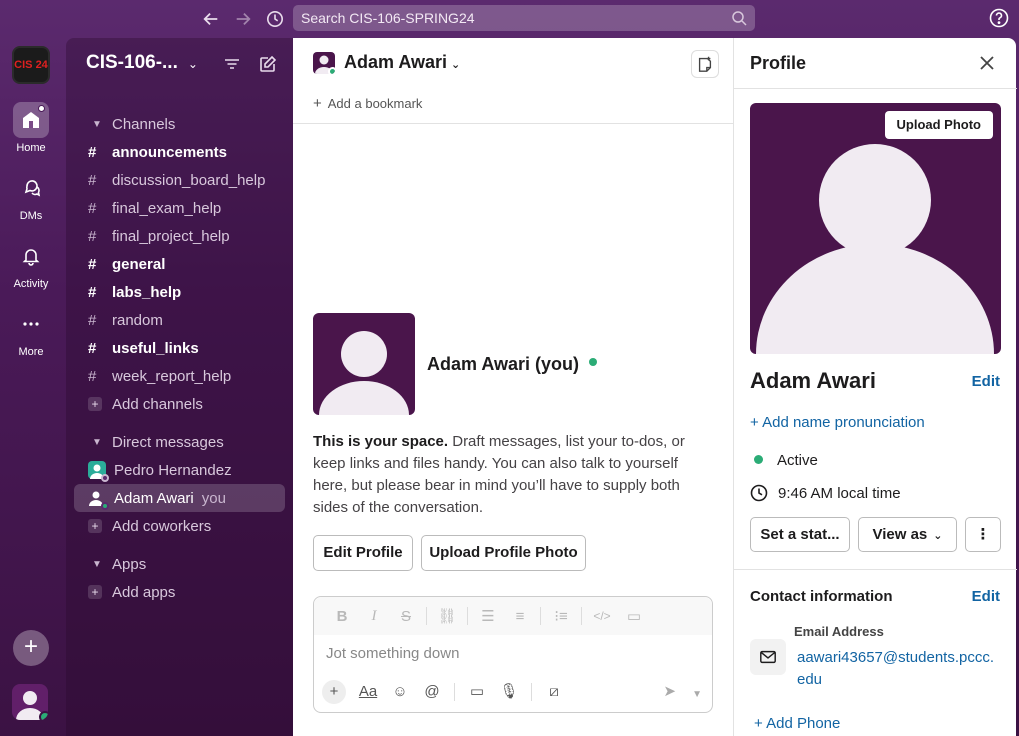  I want to click on bold-icon: B, so click(342, 616).